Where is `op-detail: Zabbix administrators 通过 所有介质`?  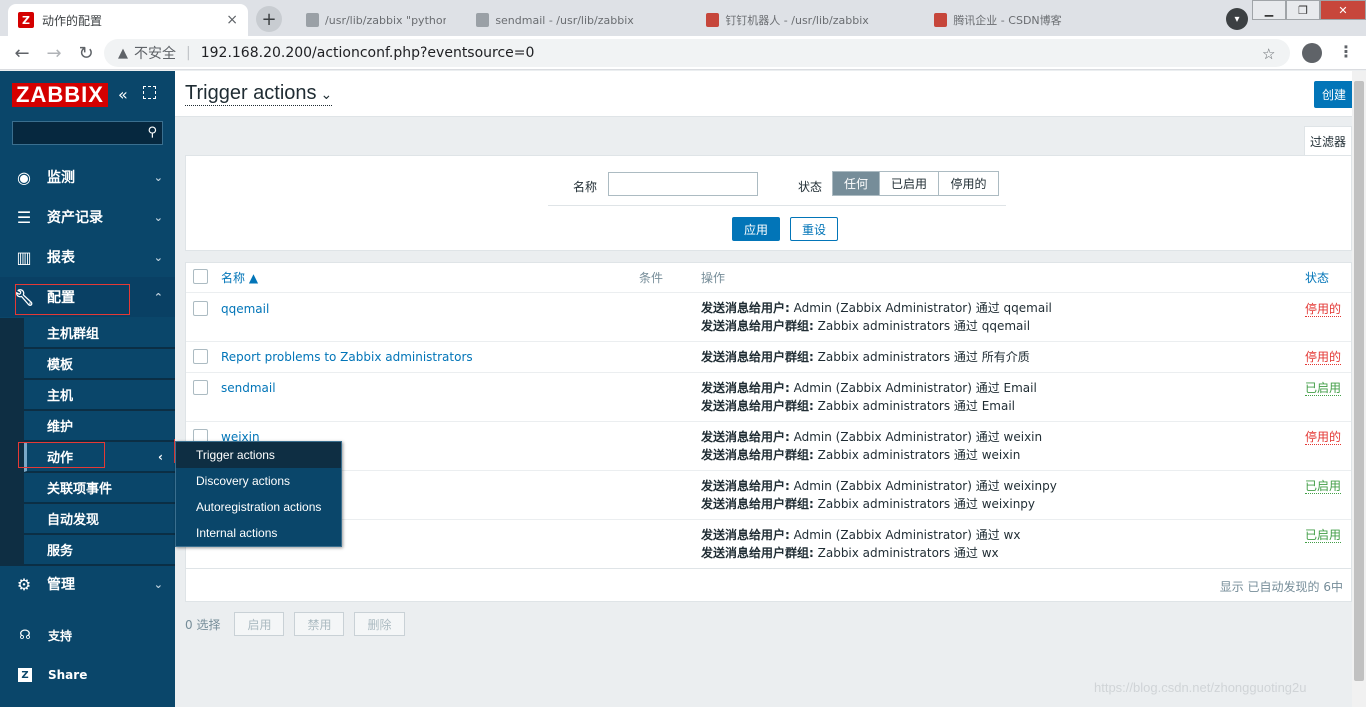 op-detail: Zabbix administrators 通过 所有介质 is located at coordinates (921, 357).